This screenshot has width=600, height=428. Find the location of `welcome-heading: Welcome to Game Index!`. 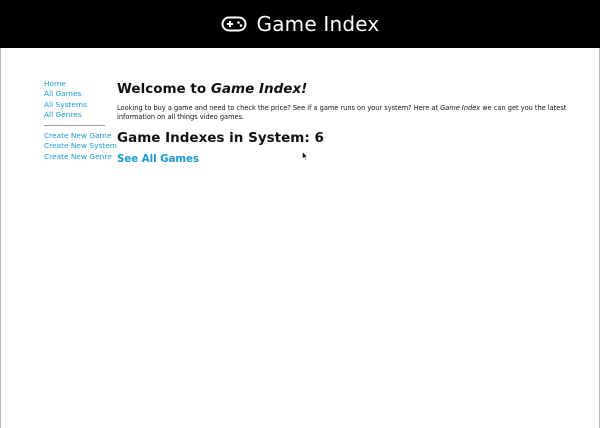

welcome-heading: Welcome to Game Index! is located at coordinates (352, 89).